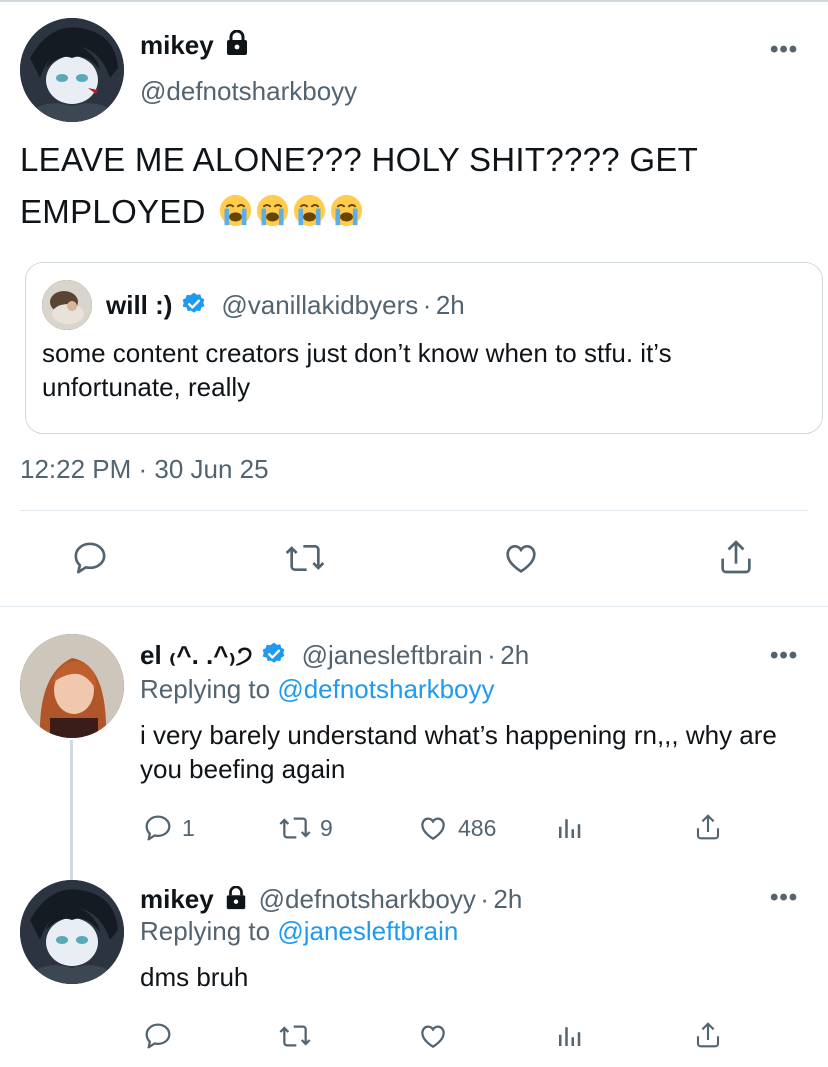 This screenshot has height=1067, width=828. I want to click on reply-2-header: mikey @defnotsharkboyy · 2h, so click(331, 899).